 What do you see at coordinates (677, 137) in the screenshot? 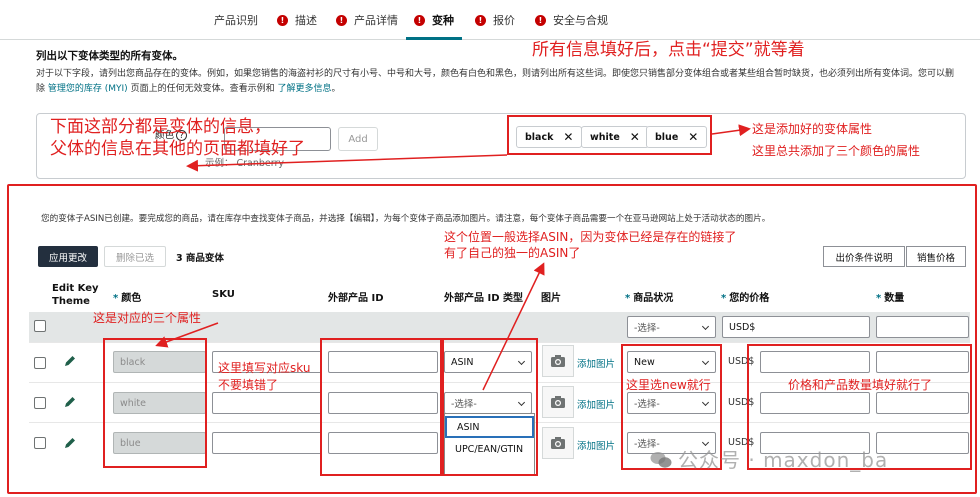
I see `color-chip-blue: blue ✕` at bounding box center [677, 137].